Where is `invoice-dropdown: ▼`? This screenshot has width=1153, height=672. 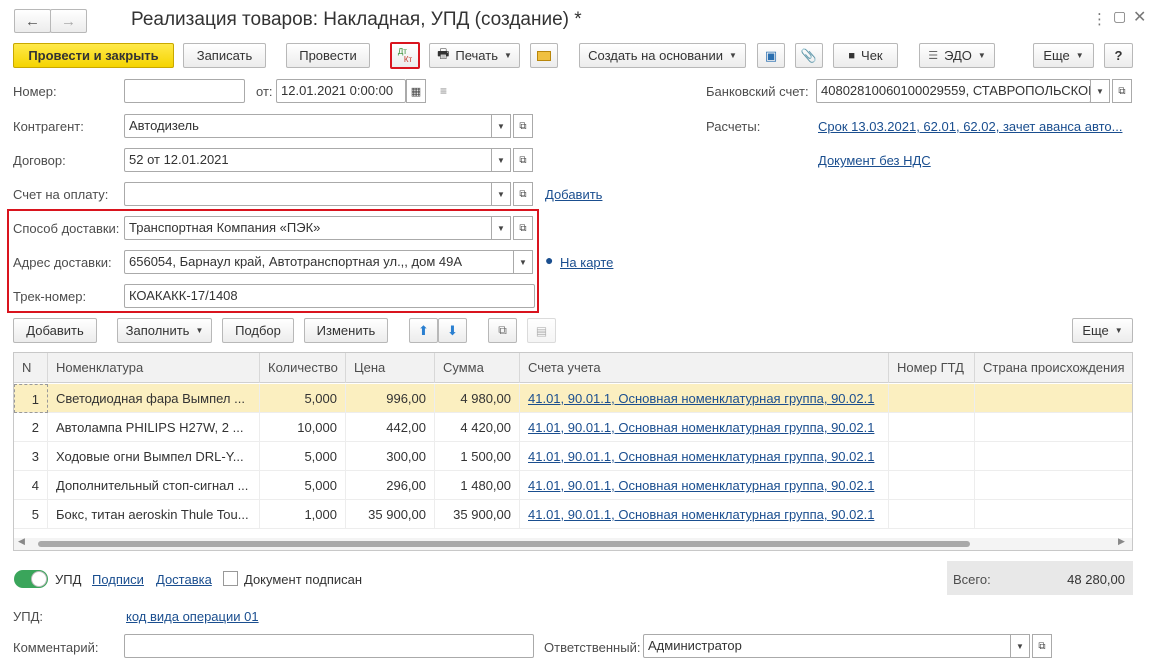 invoice-dropdown: ▼ is located at coordinates (501, 194).